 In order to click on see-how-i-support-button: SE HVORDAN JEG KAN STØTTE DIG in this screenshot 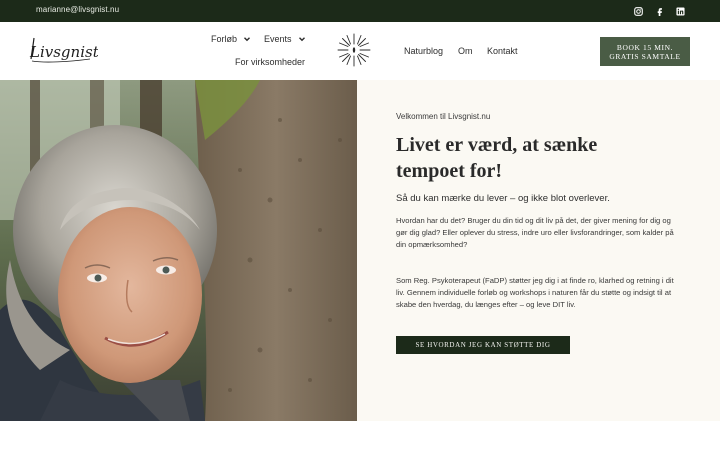, I will do `click(483, 345)`.